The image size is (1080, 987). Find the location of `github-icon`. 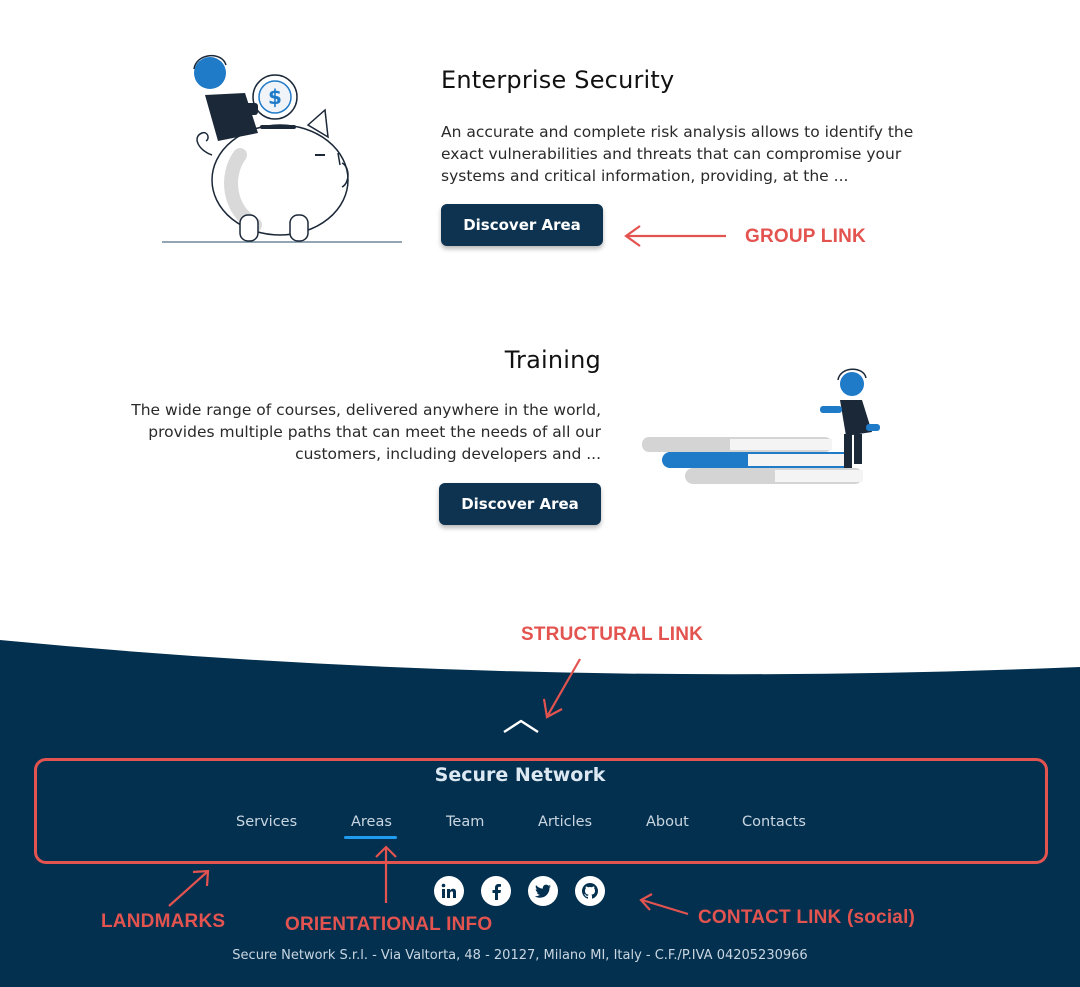

github-icon is located at coordinates (590, 891).